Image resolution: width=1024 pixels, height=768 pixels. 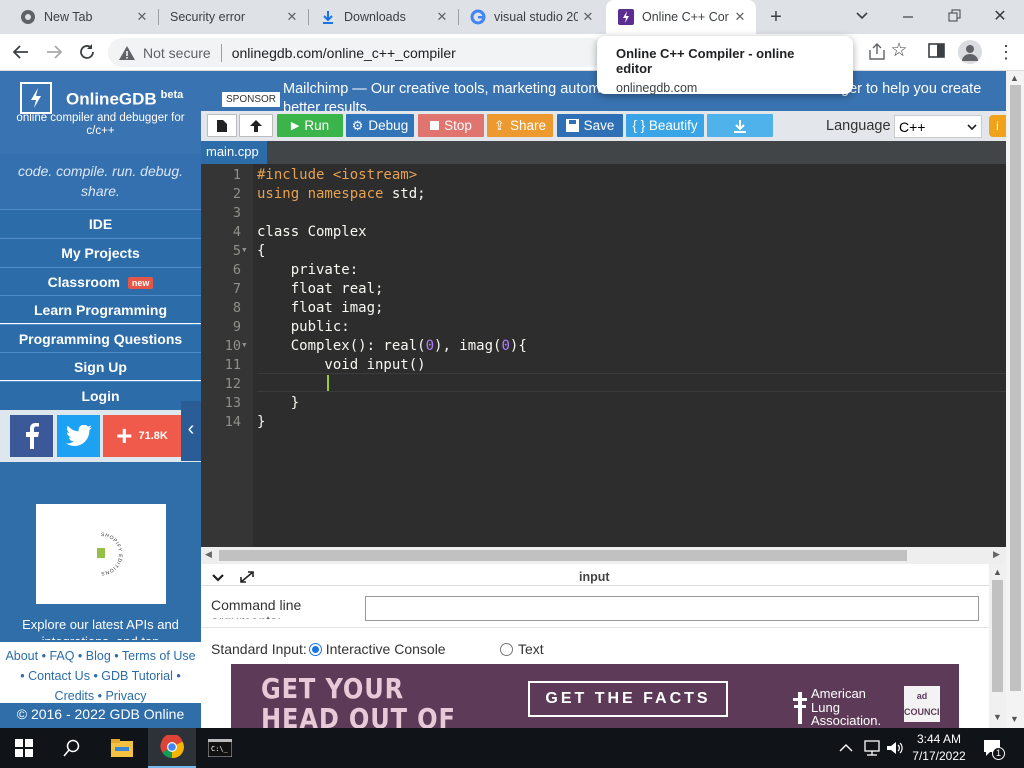 I want to click on debug-button: ⚙ Debug, so click(x=380, y=125).